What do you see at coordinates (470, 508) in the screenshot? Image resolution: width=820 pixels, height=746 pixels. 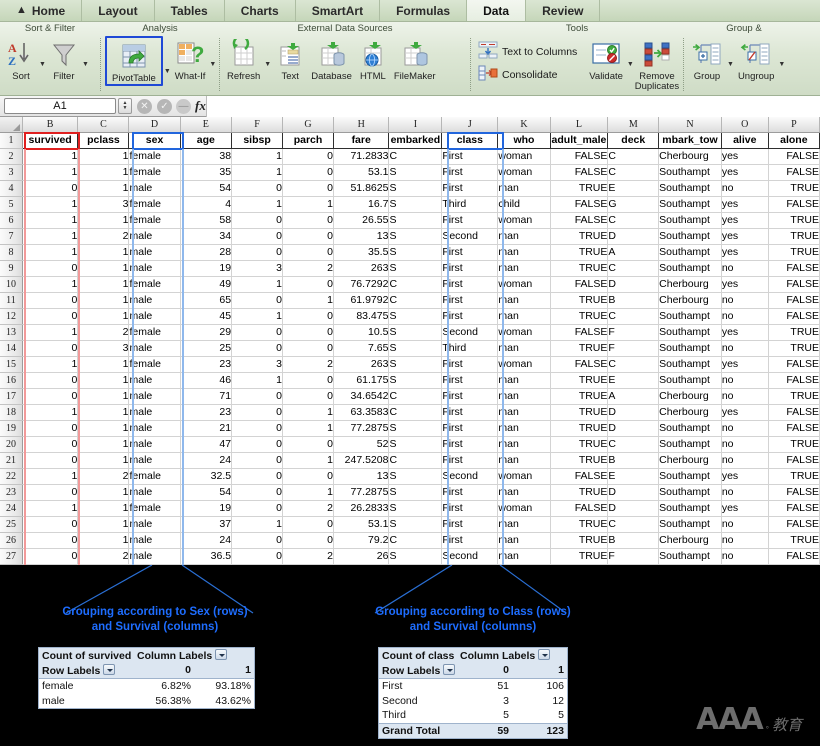 I see `cell-J24: First` at bounding box center [470, 508].